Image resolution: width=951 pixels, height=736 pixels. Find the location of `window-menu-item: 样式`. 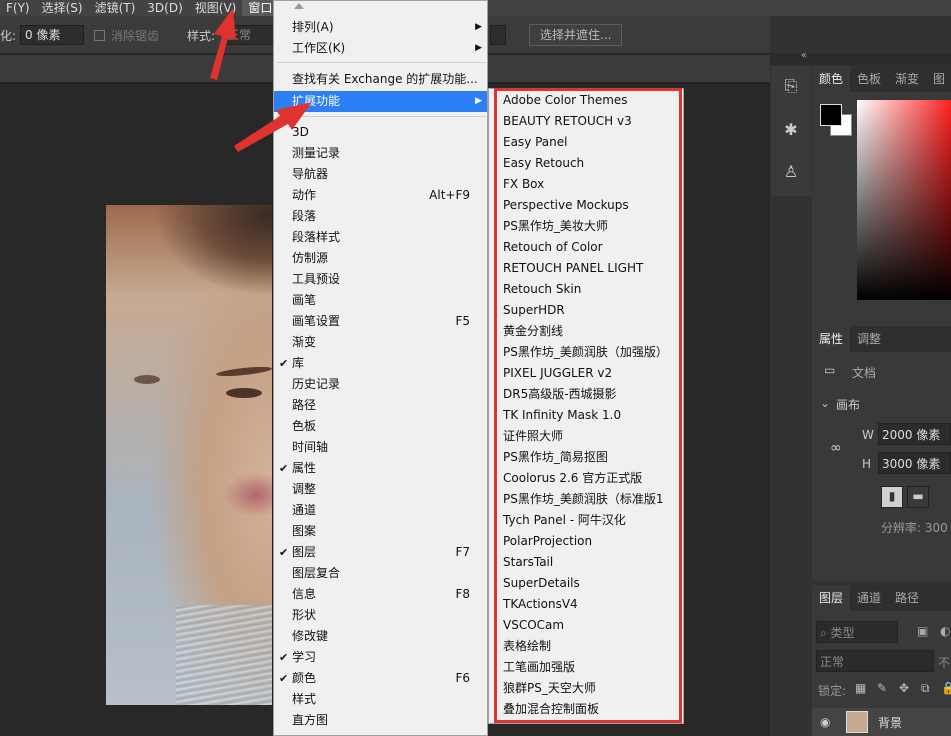

window-menu-item: 样式 is located at coordinates (380, 699).